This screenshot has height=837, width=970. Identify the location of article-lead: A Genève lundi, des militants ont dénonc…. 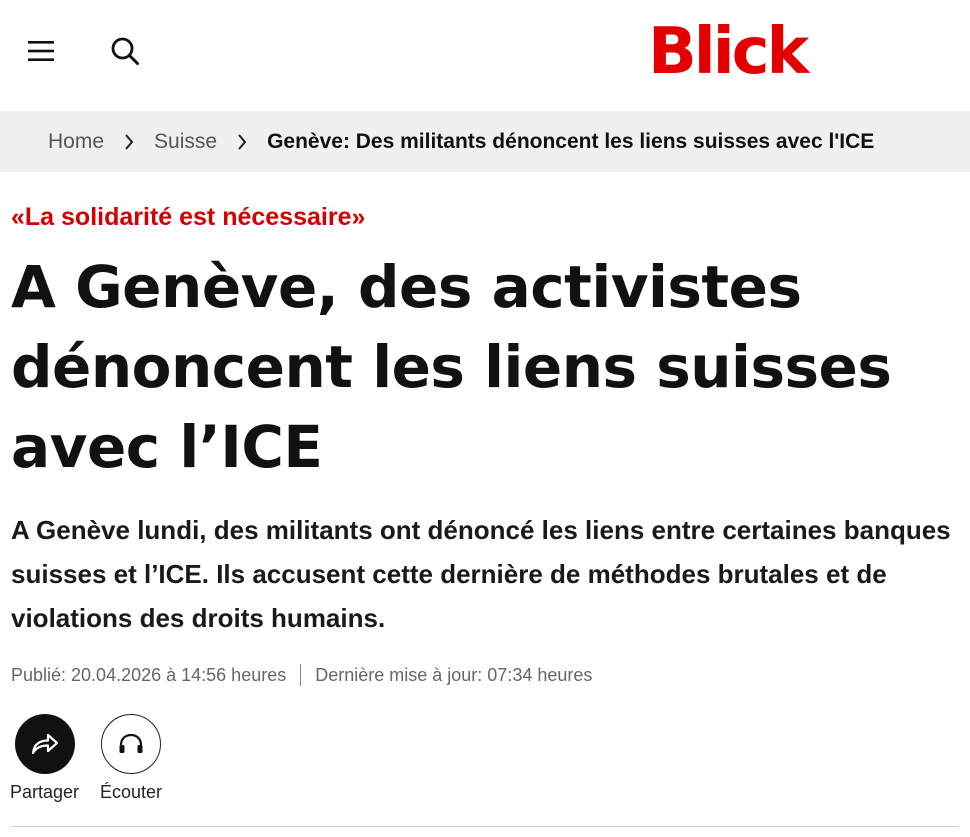
(481, 574).